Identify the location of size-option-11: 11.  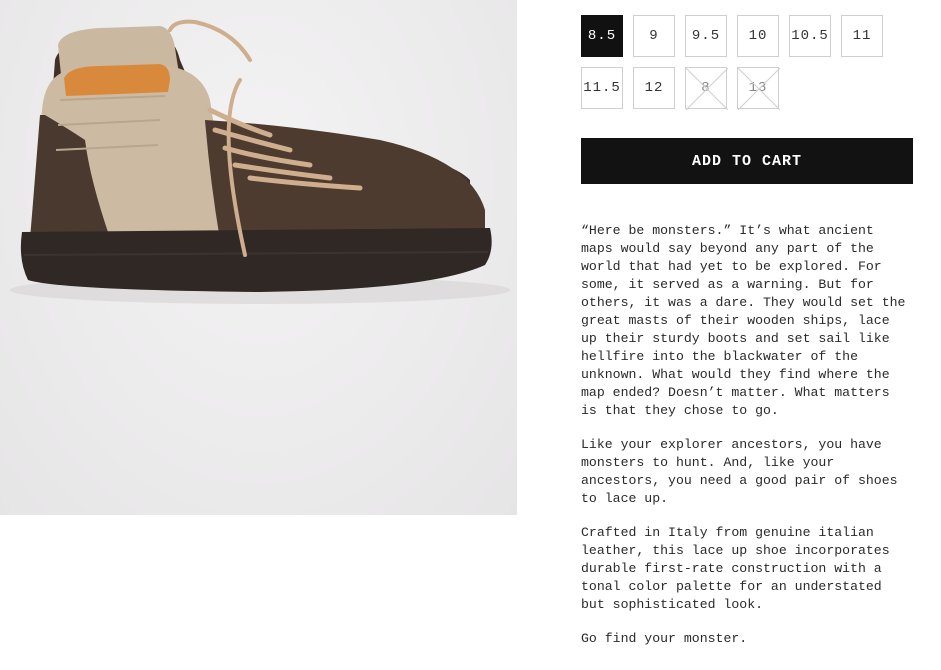
(862, 36).